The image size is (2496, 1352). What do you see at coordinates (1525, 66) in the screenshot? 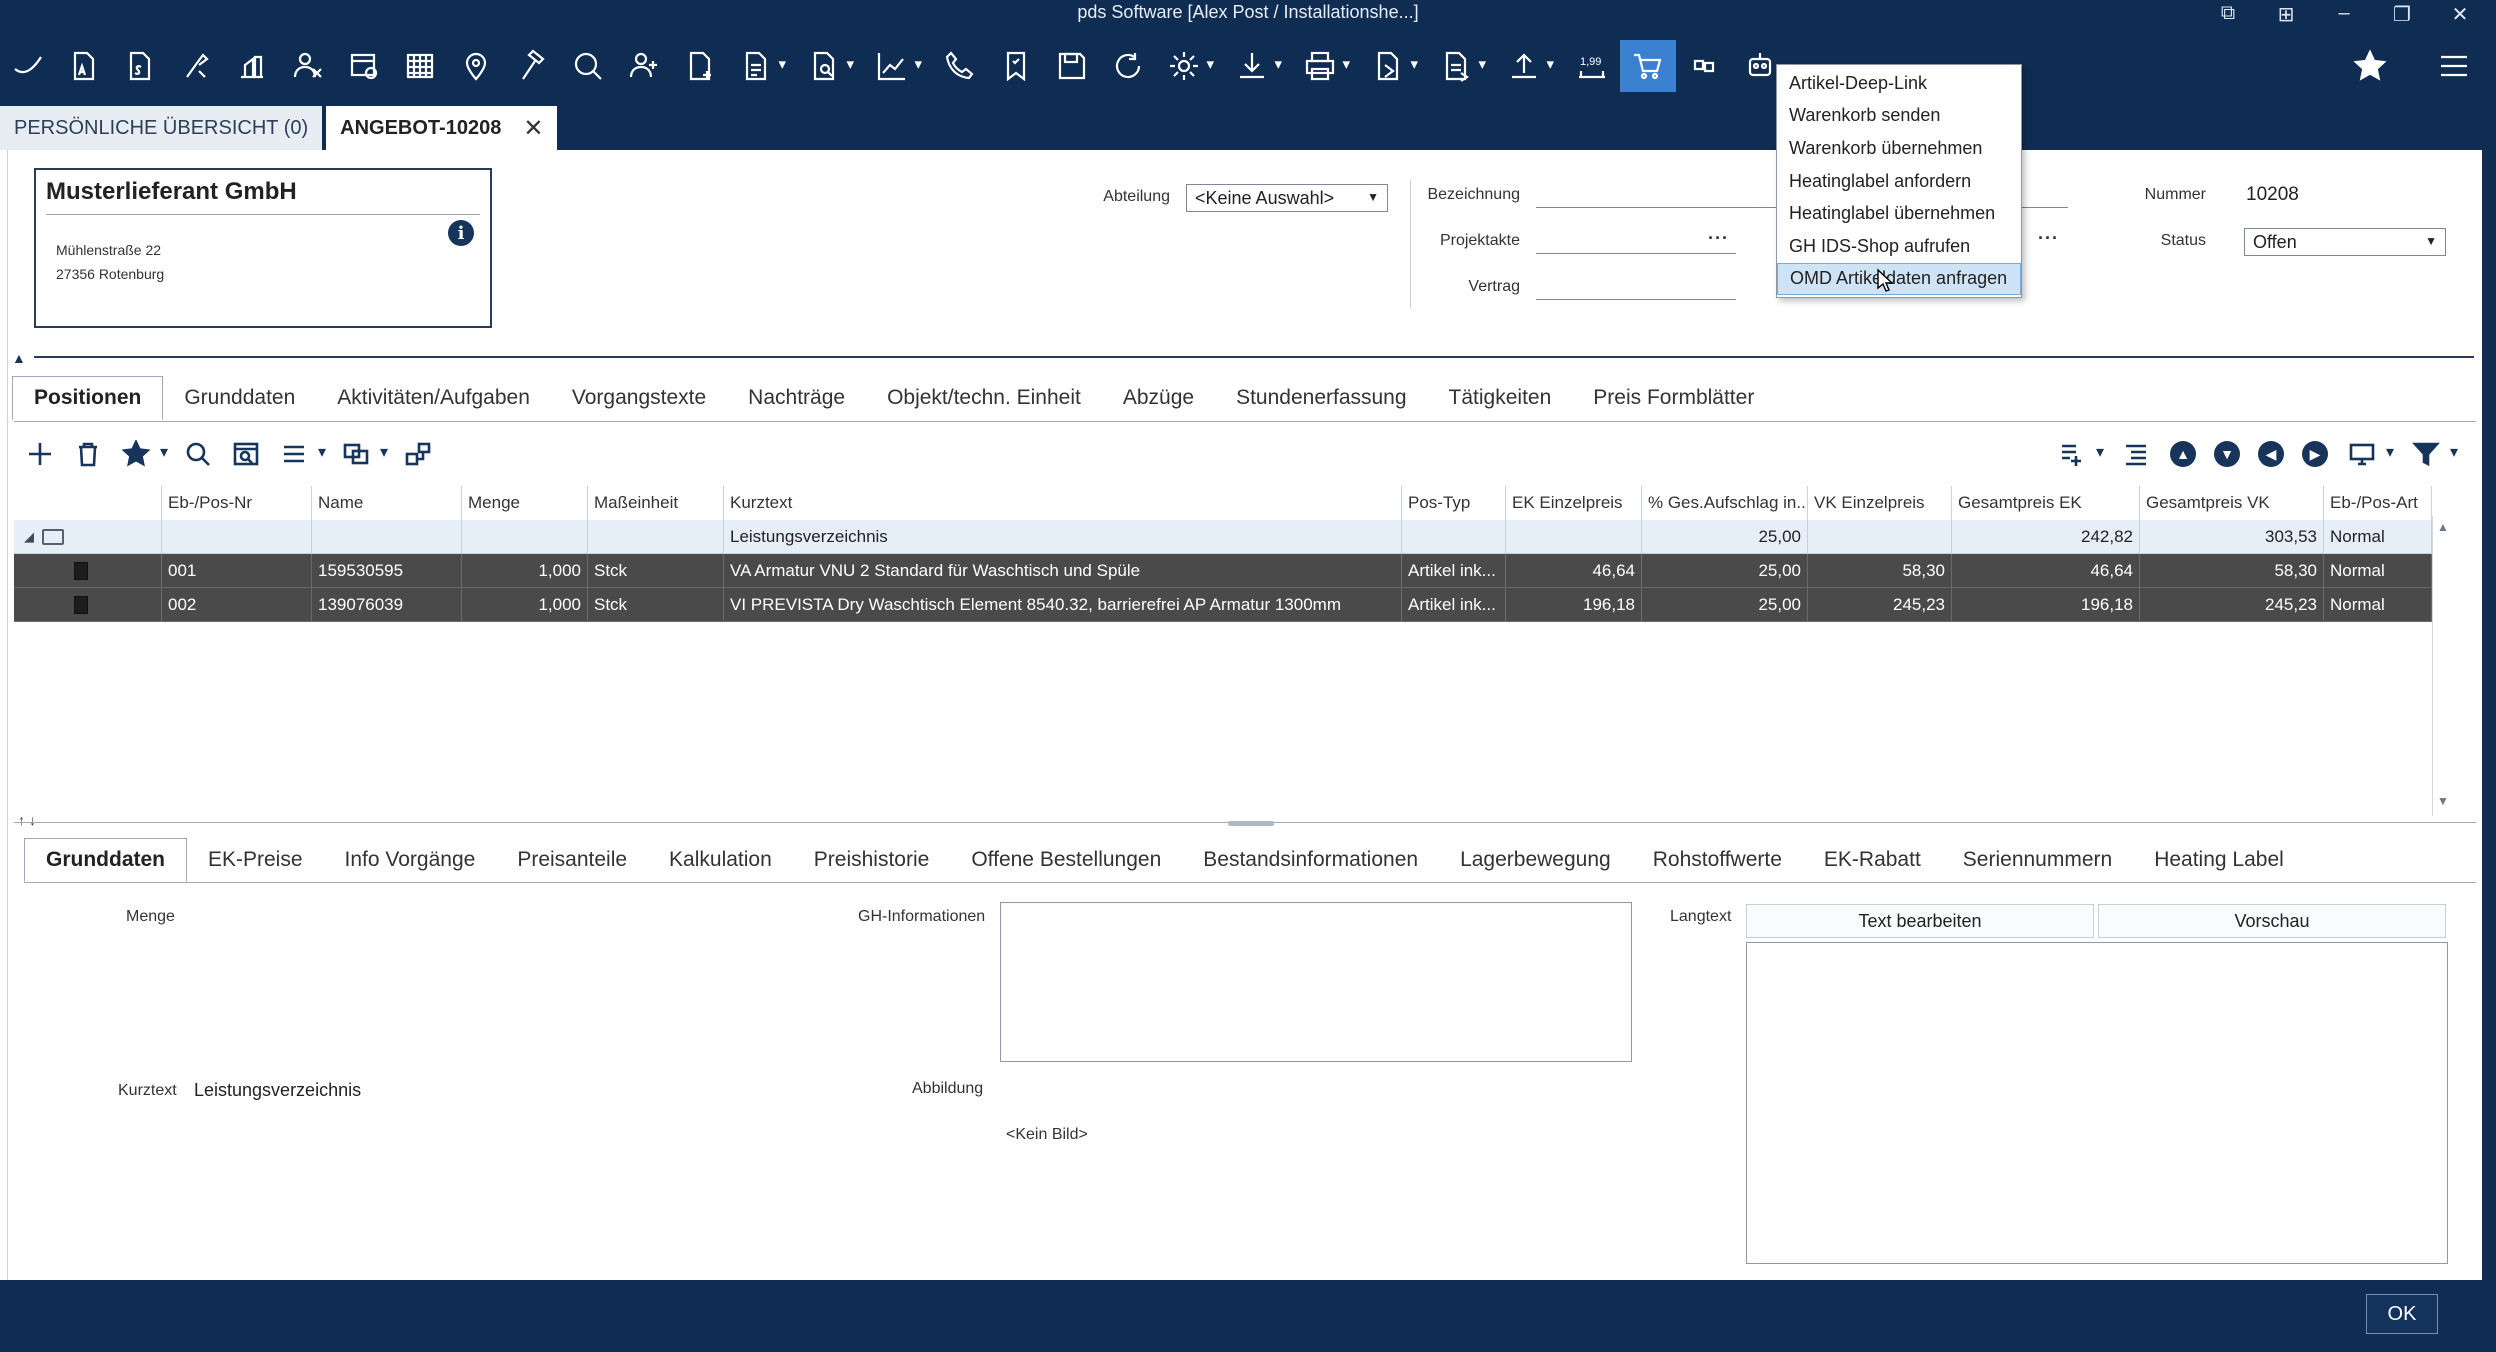
I see `upload-icon` at bounding box center [1525, 66].